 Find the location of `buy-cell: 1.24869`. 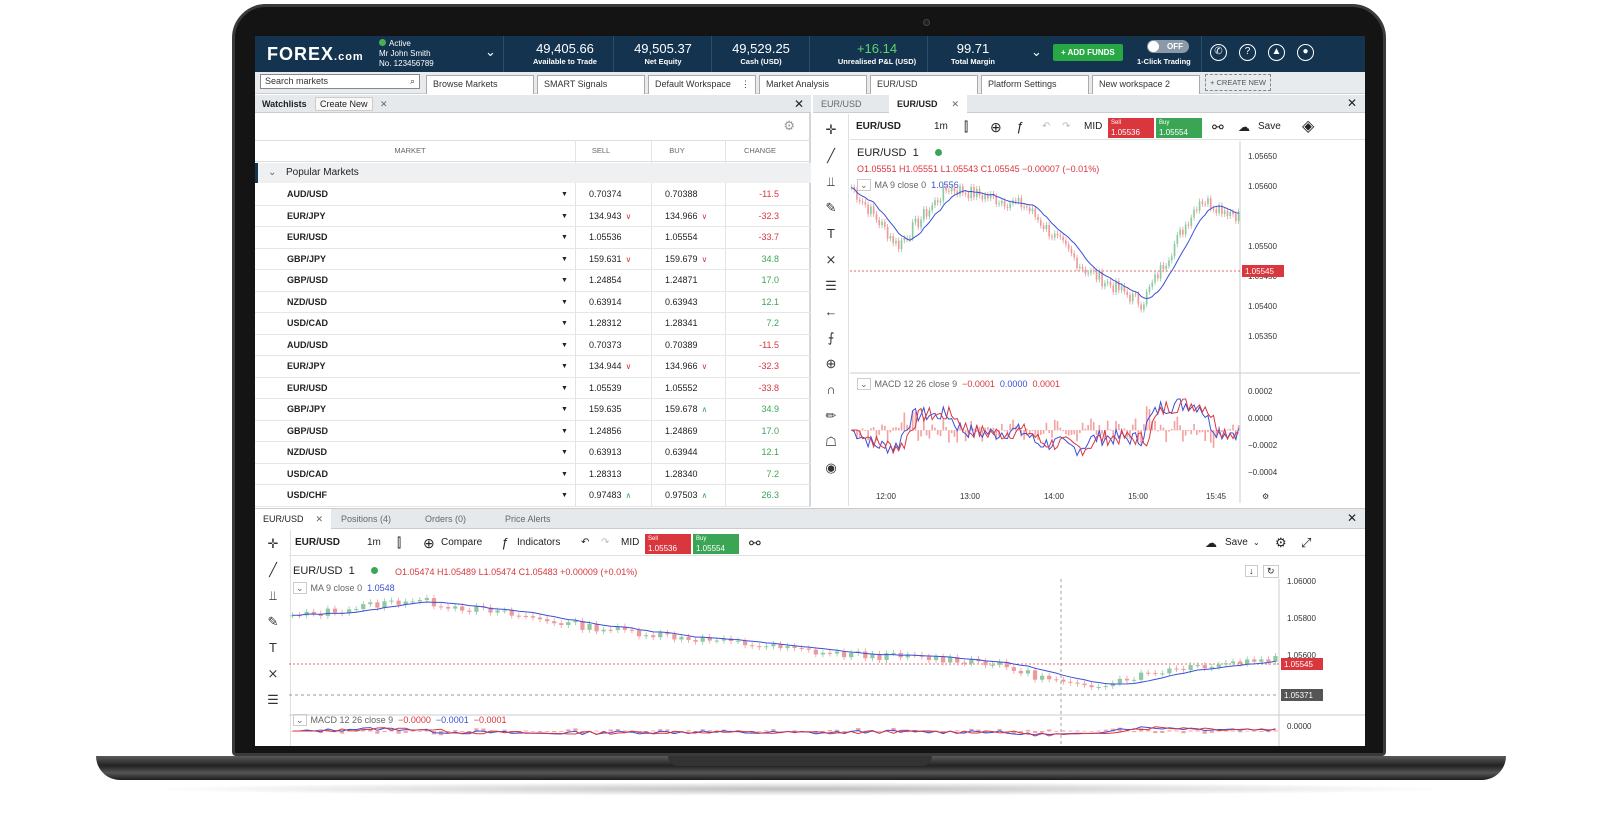

buy-cell: 1.24869 is located at coordinates (681, 431).